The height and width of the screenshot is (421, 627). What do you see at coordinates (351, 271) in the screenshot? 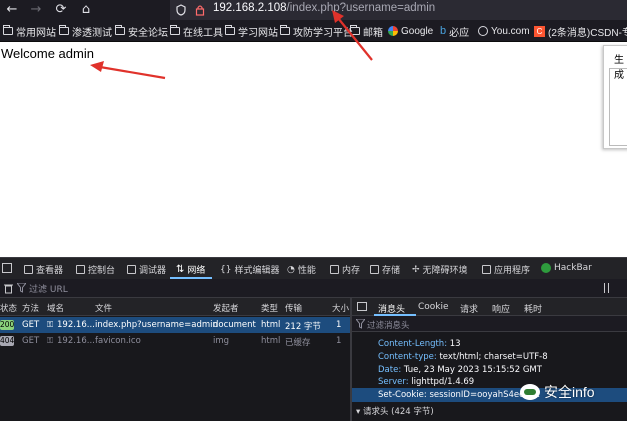
I see `tab-label: 内存` at bounding box center [351, 271].